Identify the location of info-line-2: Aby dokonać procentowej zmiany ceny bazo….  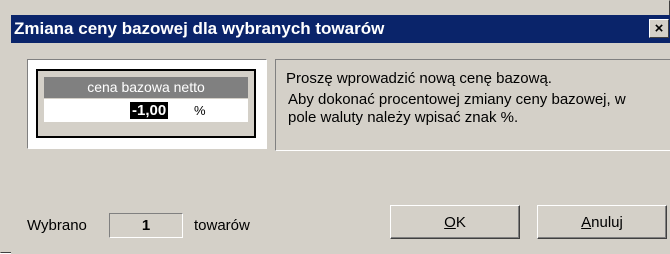
(457, 108).